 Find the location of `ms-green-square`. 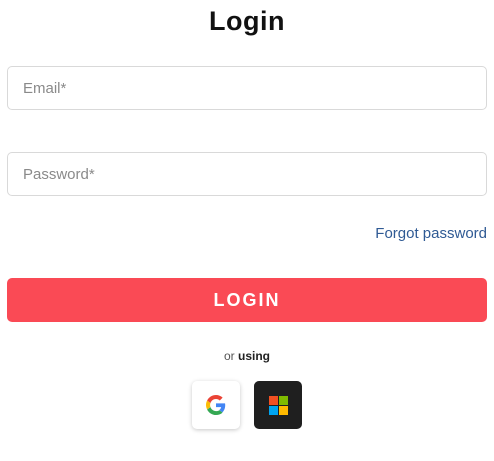

ms-green-square is located at coordinates (283, 400).